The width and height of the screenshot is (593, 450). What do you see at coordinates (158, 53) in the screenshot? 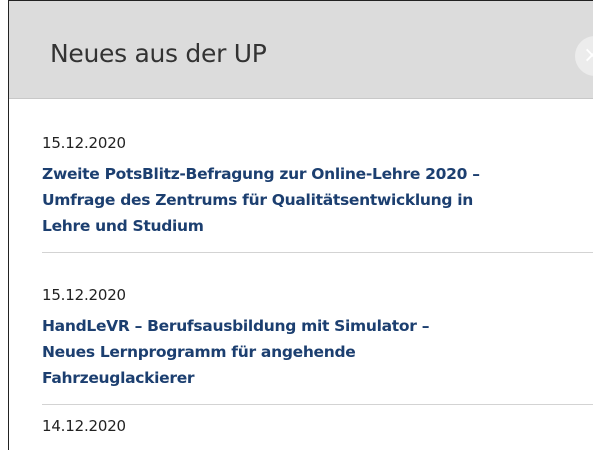
I see `panel-title: Neues aus der UP` at bounding box center [158, 53].